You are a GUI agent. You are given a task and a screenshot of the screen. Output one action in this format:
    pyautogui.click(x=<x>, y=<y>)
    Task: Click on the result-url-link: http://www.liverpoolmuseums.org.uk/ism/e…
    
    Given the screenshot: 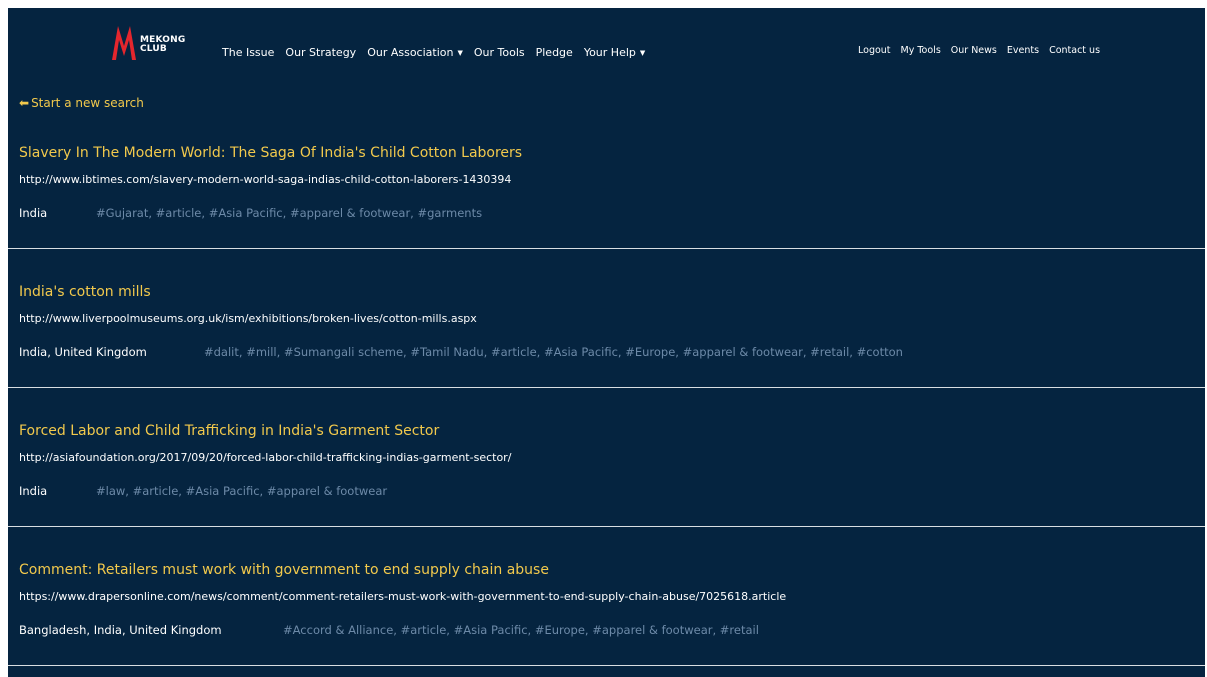 What is the action you would take?
    pyautogui.click(x=248, y=318)
    